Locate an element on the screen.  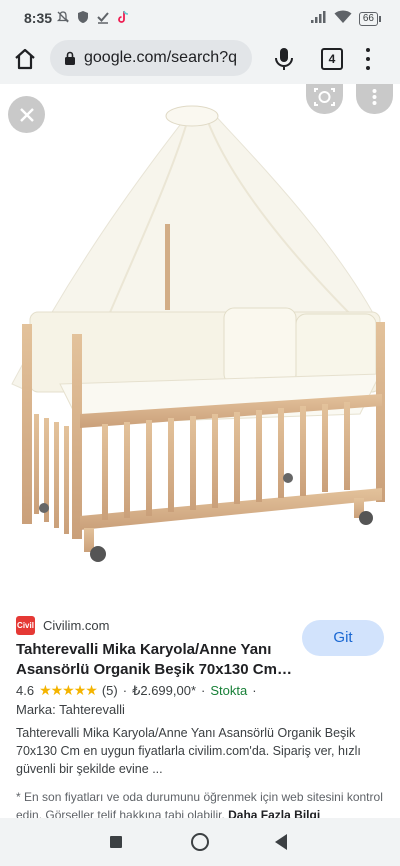
site-favicon: Civil is located at coordinates (25, 625).